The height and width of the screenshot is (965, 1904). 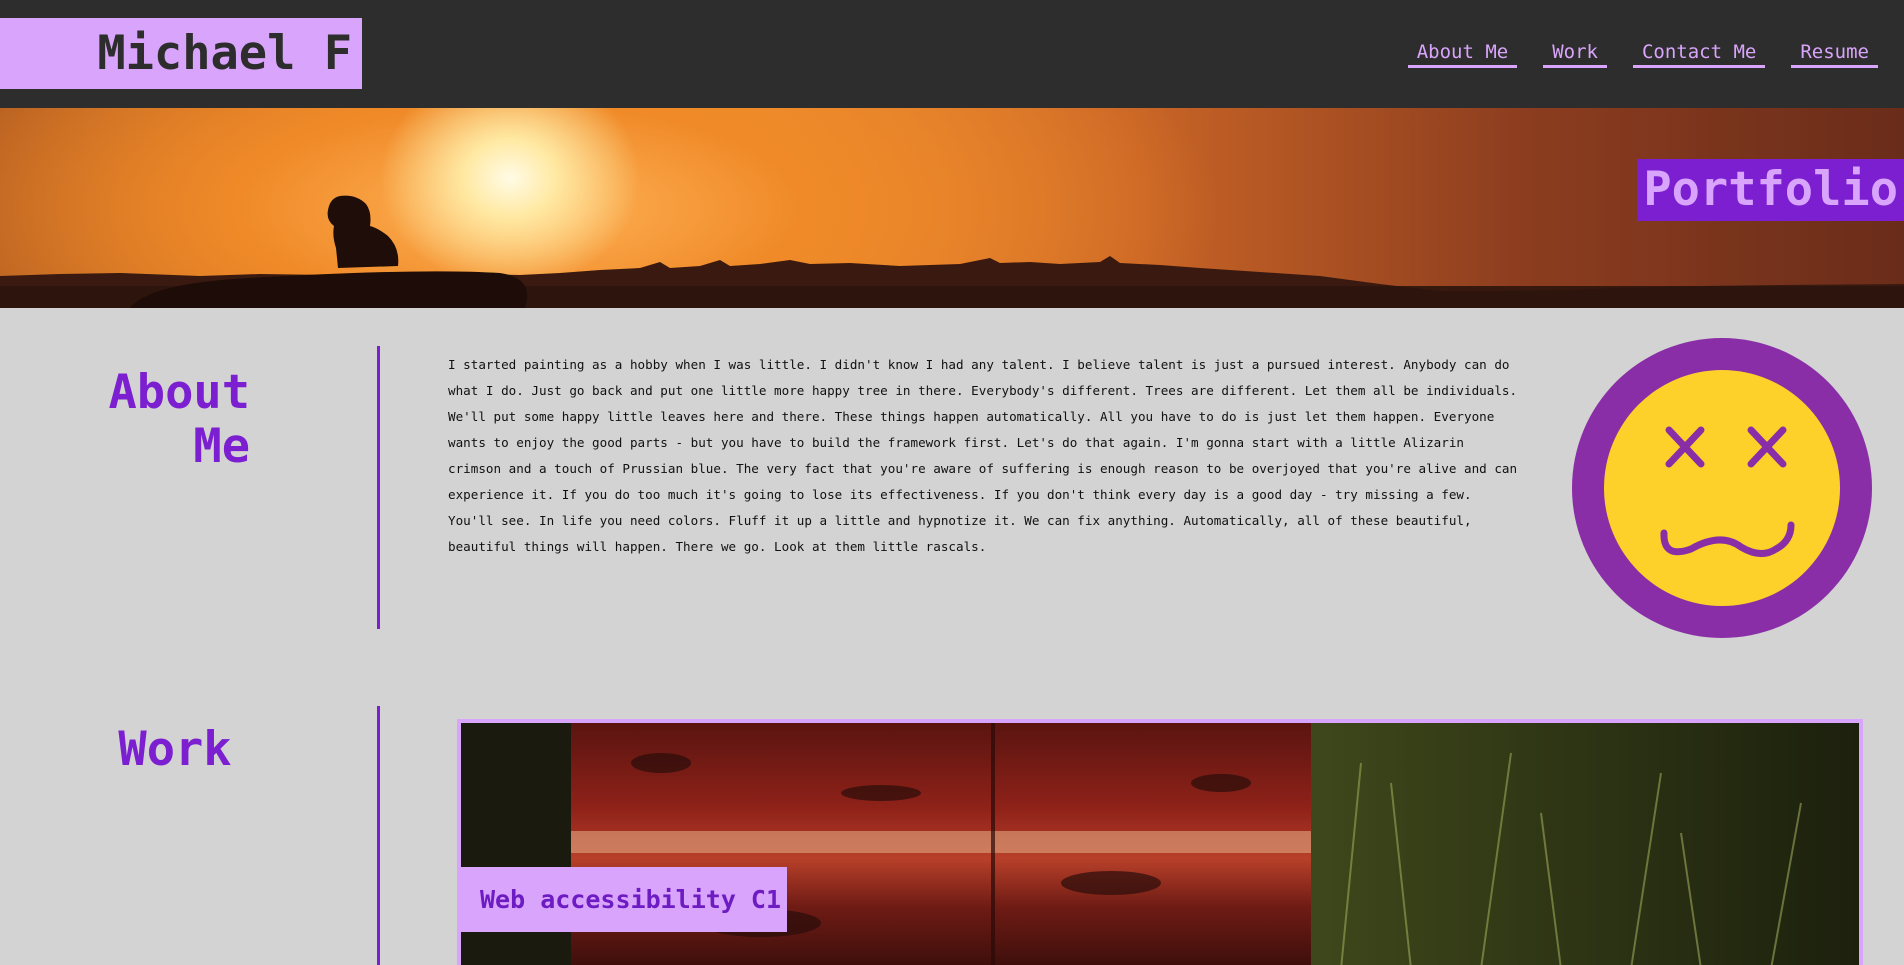 I want to click on about-divider, so click(x=378, y=487).